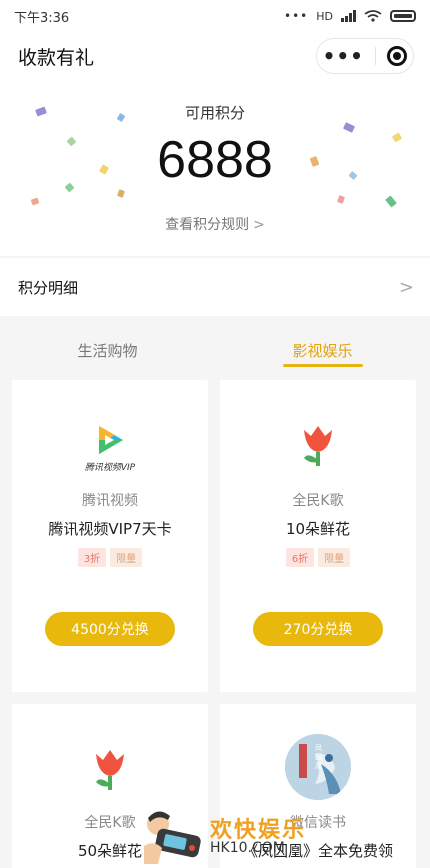  I want to click on more-icon: •••, so click(343, 56).